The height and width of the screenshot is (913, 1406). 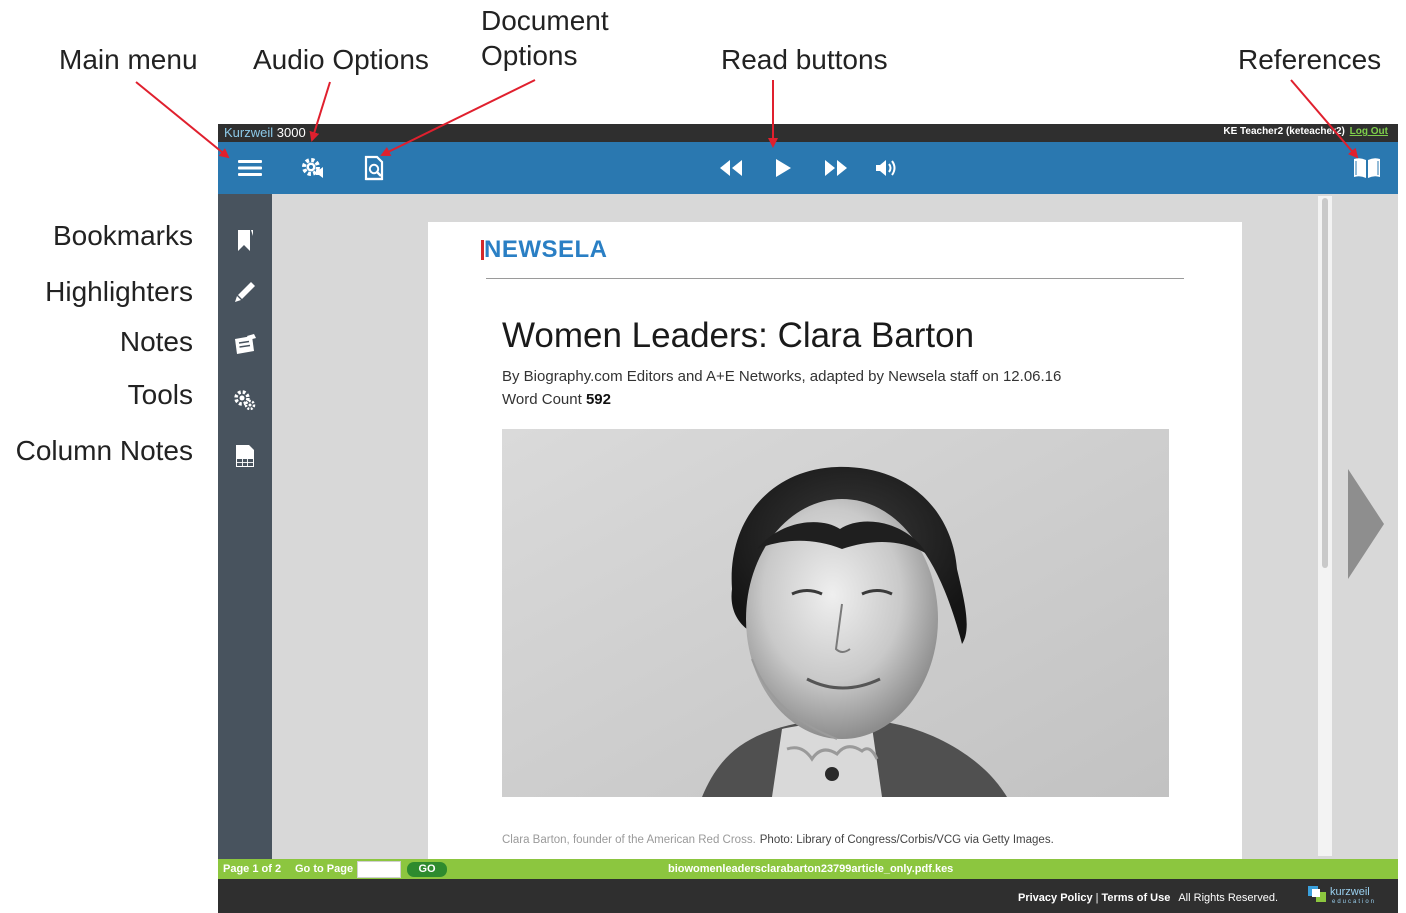 I want to click on header-divider, so click(x=835, y=278).